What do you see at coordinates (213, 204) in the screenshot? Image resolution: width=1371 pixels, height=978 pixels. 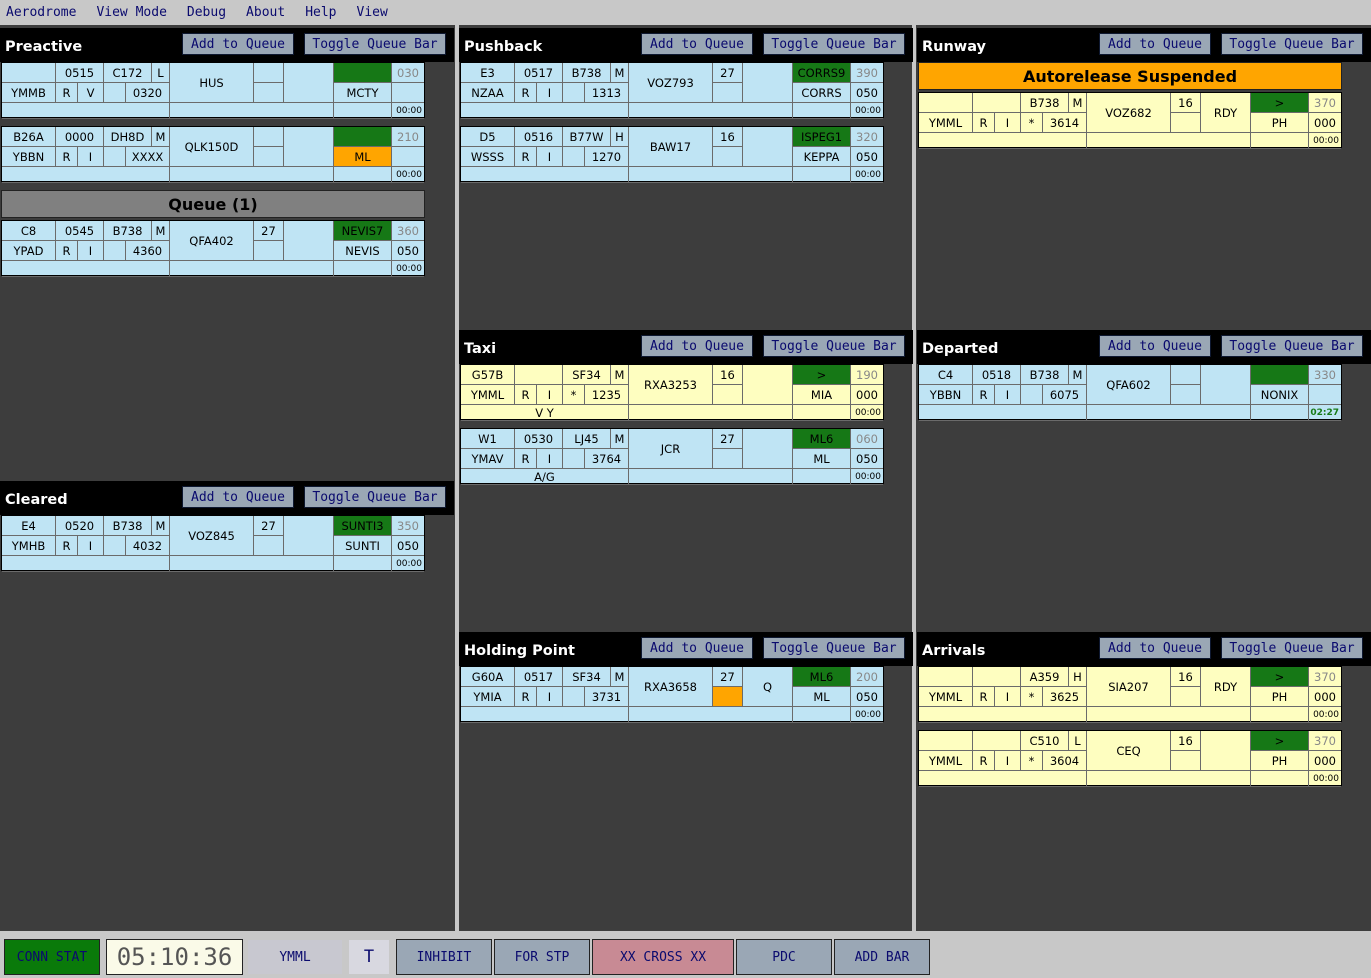 I see `queue-bar: Queue (1)` at bounding box center [213, 204].